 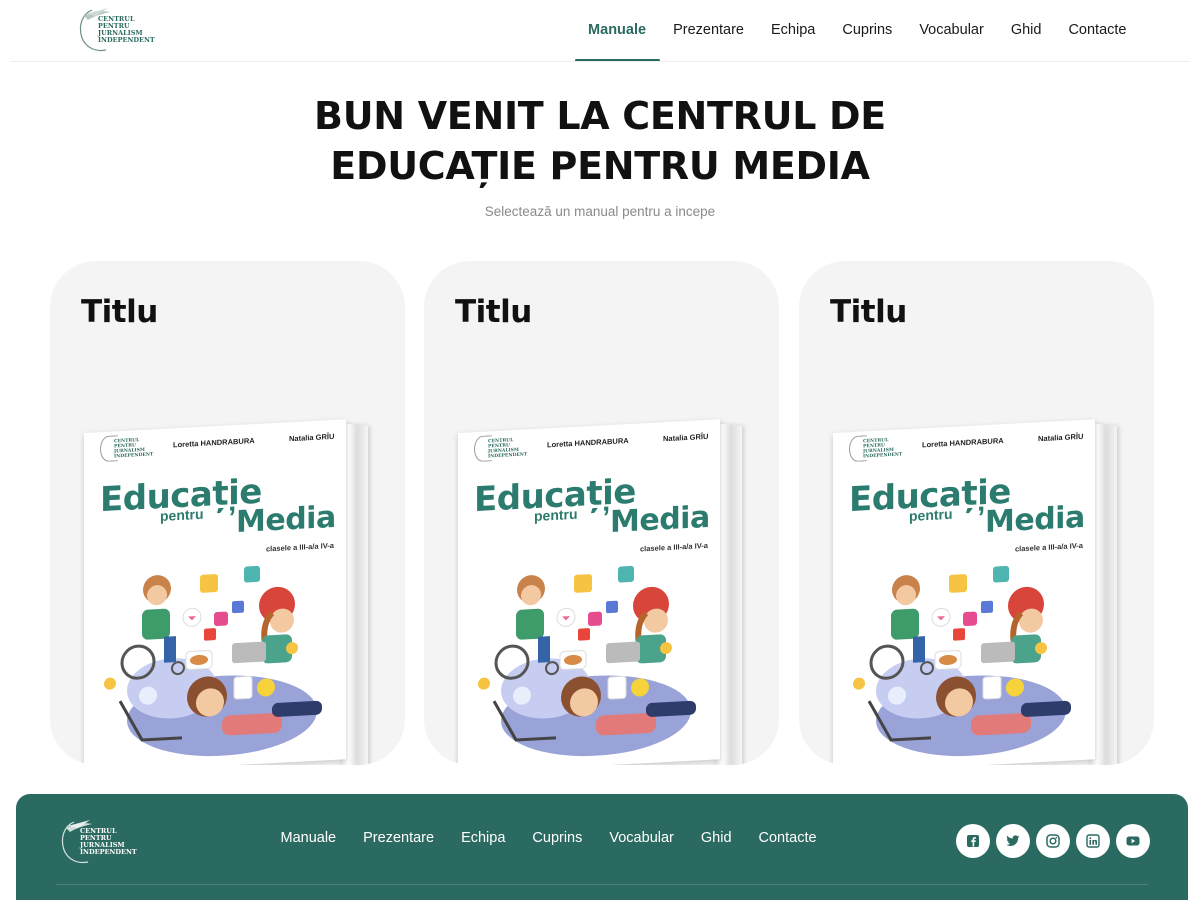 I want to click on nav-item-manuale: Manuale, so click(x=617, y=31).